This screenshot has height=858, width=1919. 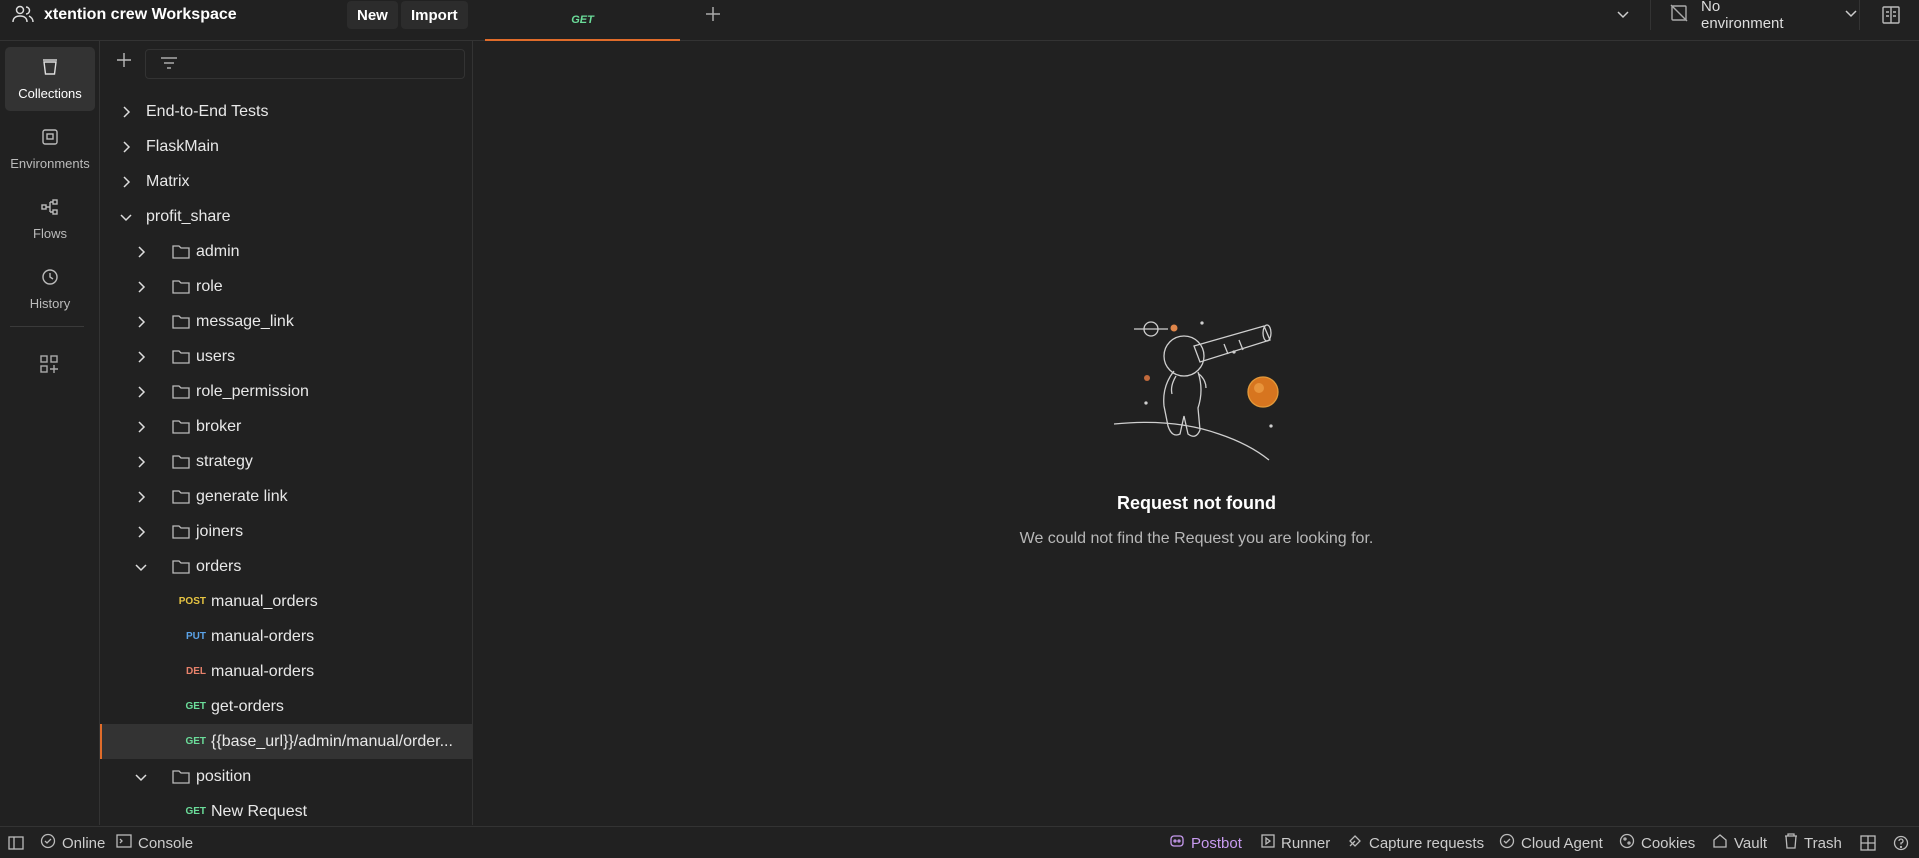 What do you see at coordinates (48, 843) in the screenshot?
I see `check-circle-icon` at bounding box center [48, 843].